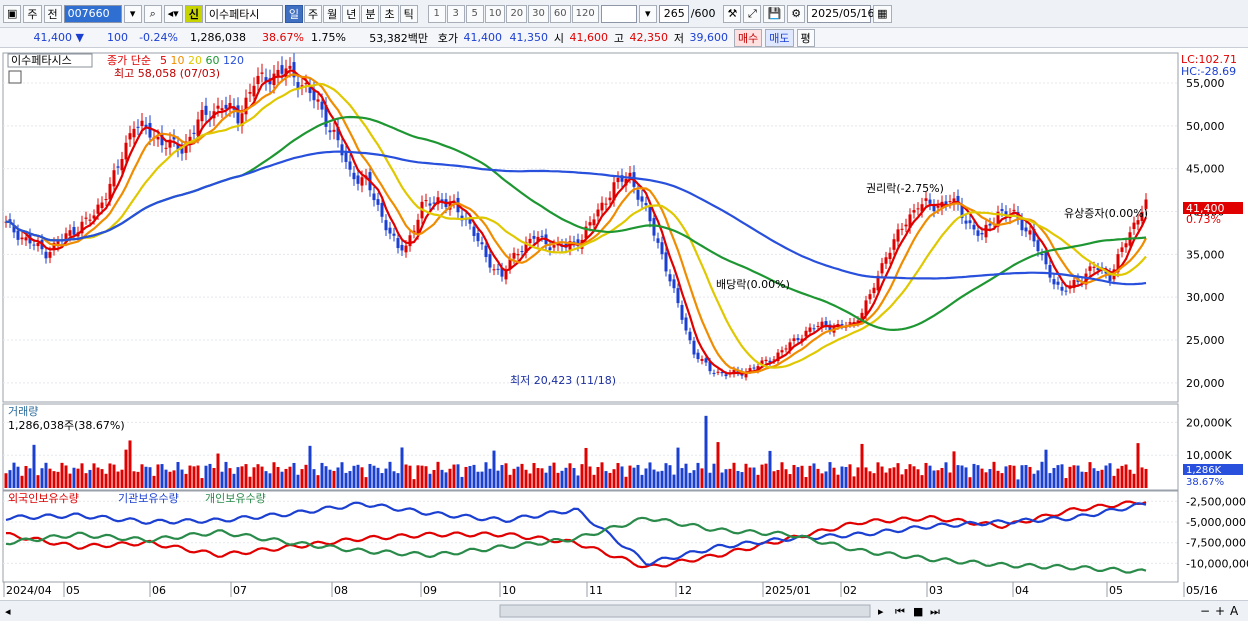 This screenshot has height=624, width=1248. I want to click on avg-button: 평, so click(805, 37).